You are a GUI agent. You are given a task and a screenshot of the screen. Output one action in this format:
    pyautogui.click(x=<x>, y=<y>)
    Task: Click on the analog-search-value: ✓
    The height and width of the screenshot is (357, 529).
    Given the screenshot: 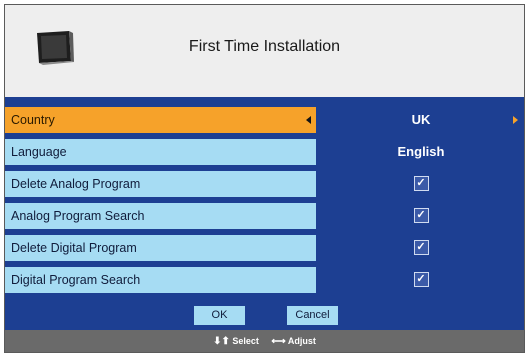 What is the action you would take?
    pyautogui.click(x=421, y=216)
    